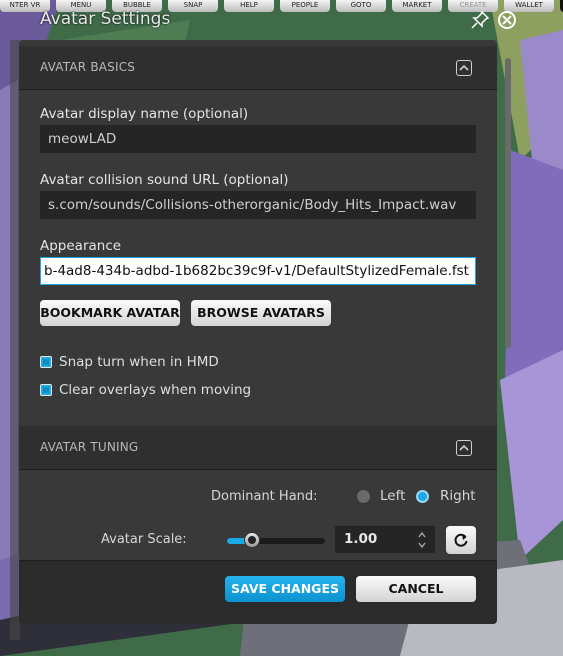 Image resolution: width=563 pixels, height=656 pixels. Describe the element at coordinates (305, 6) in the screenshot. I see `toolbar-button-people: PEOPLE` at that location.